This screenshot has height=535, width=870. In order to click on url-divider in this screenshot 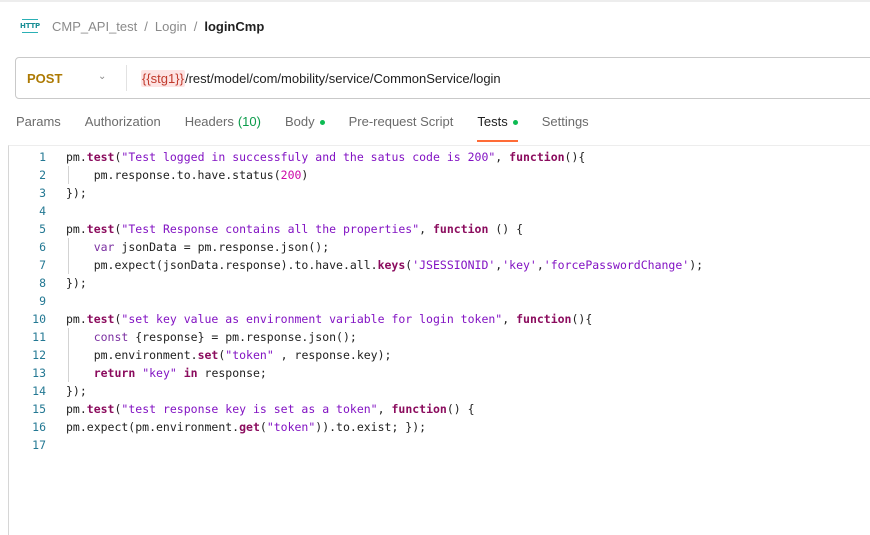, I will do `click(126, 78)`.